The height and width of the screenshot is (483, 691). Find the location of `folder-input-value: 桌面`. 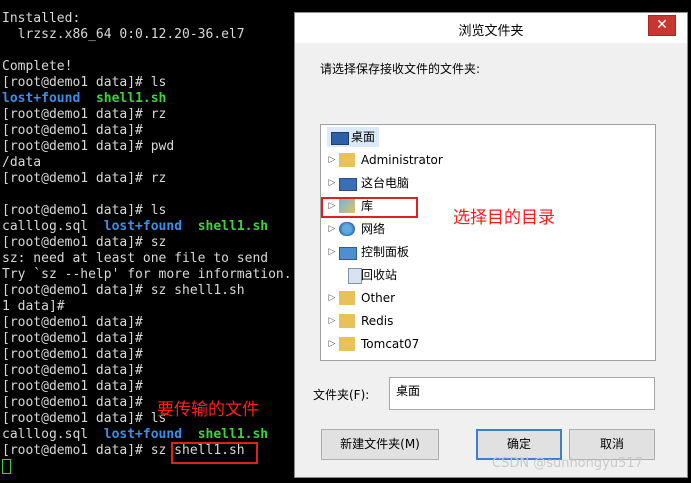

folder-input-value: 桌面 is located at coordinates (408, 391).